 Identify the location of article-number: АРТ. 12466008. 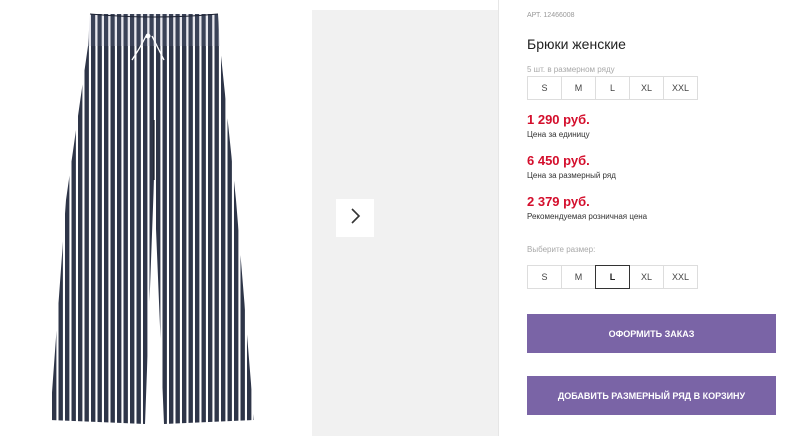
(551, 15).